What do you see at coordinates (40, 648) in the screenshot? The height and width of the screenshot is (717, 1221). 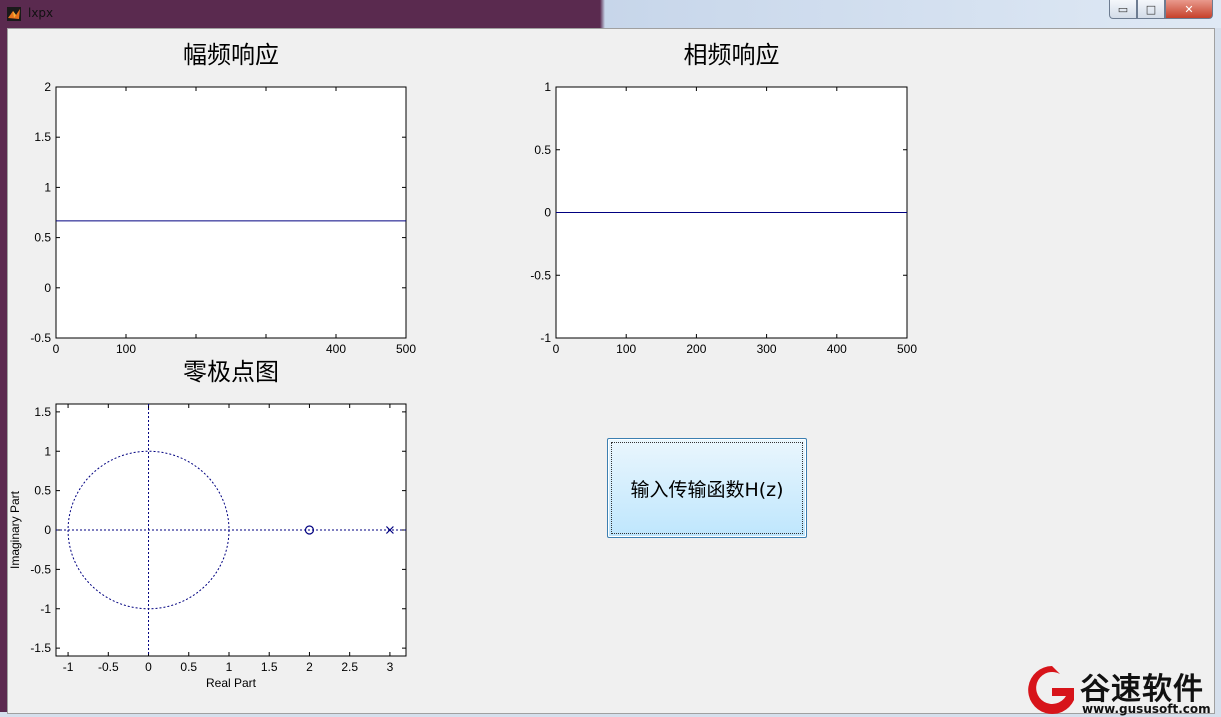 I see `y-tick-label: -1.5` at bounding box center [40, 648].